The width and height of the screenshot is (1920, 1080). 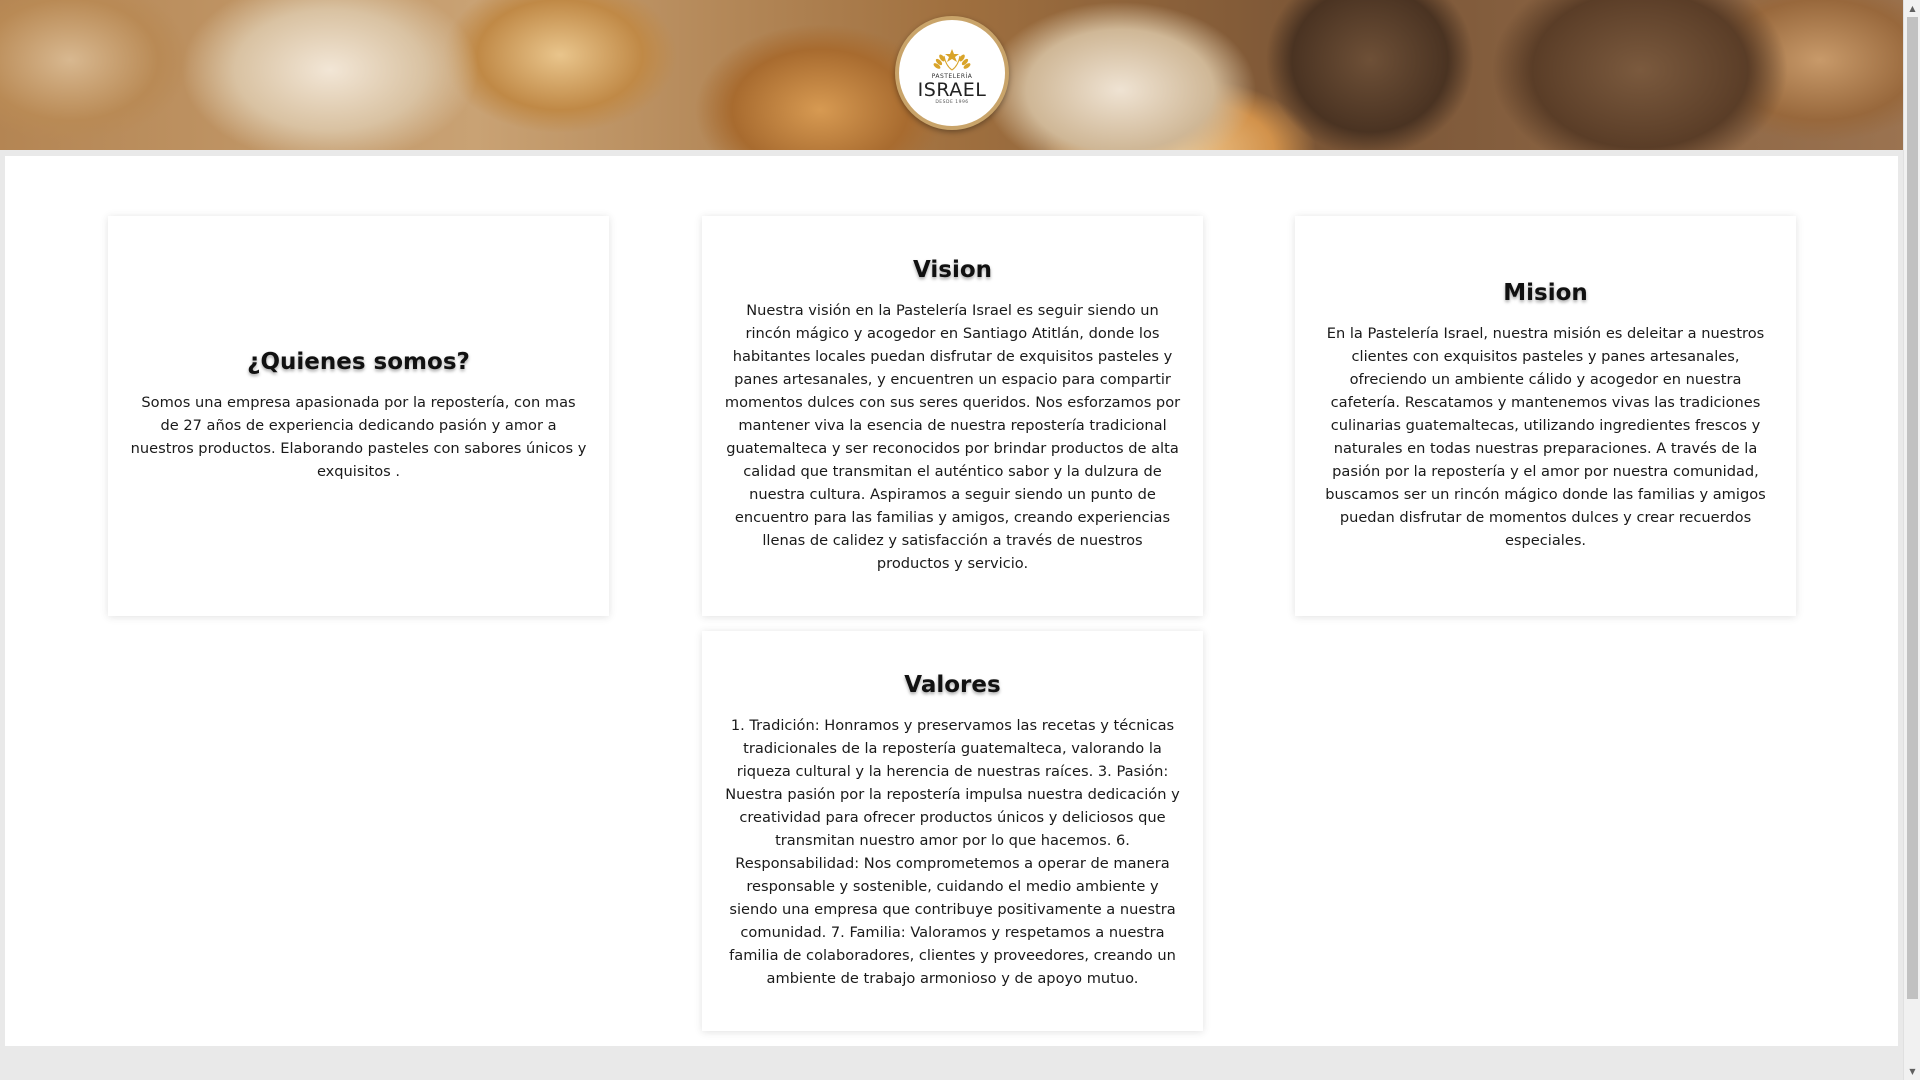 I want to click on wheat-star-icon, so click(x=952, y=59).